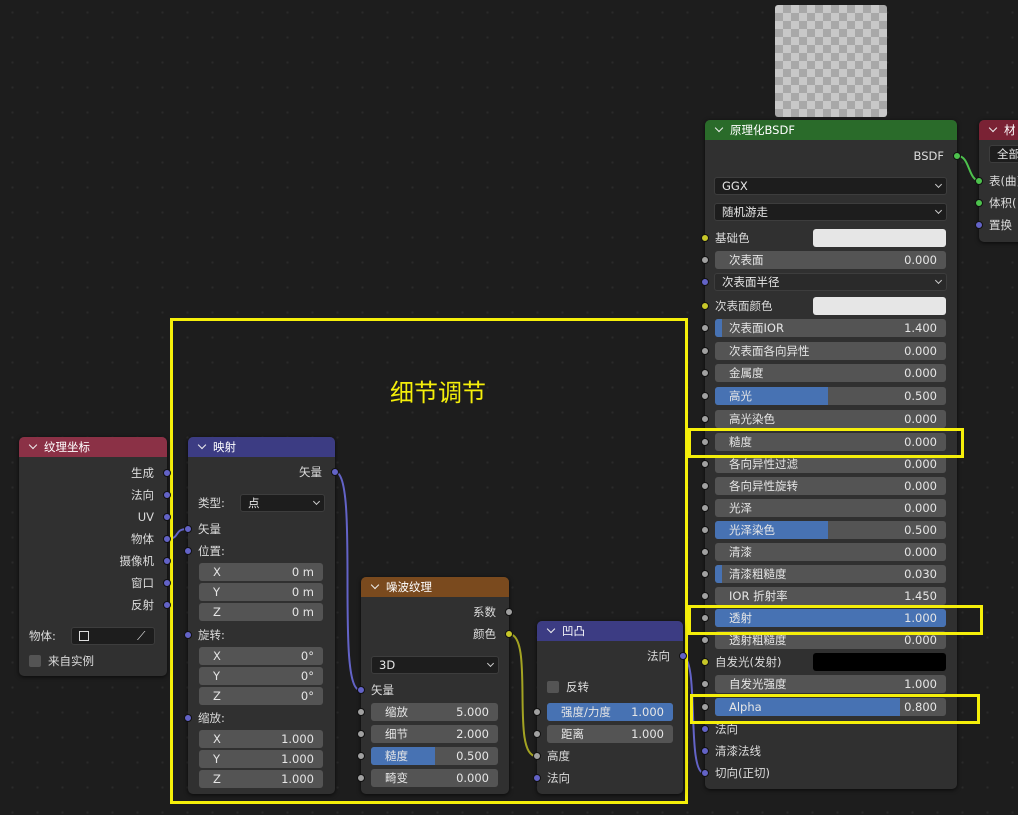 Image resolution: width=1018 pixels, height=815 pixels. What do you see at coordinates (93, 447) in the screenshot?
I see `node-header: 纹理坐标` at bounding box center [93, 447].